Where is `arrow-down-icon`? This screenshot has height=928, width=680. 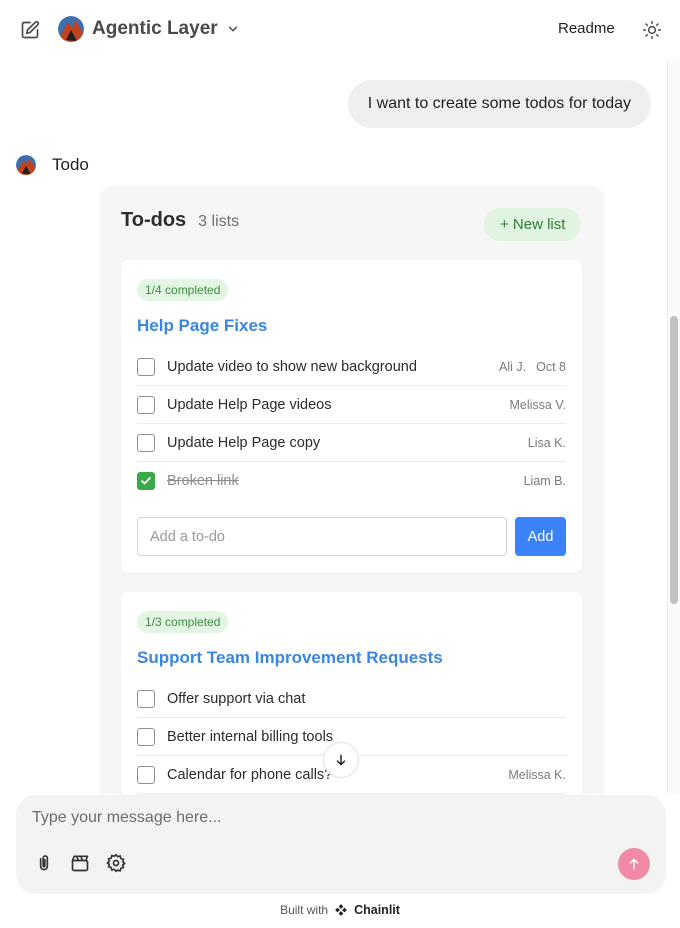 arrow-down-icon is located at coordinates (341, 760).